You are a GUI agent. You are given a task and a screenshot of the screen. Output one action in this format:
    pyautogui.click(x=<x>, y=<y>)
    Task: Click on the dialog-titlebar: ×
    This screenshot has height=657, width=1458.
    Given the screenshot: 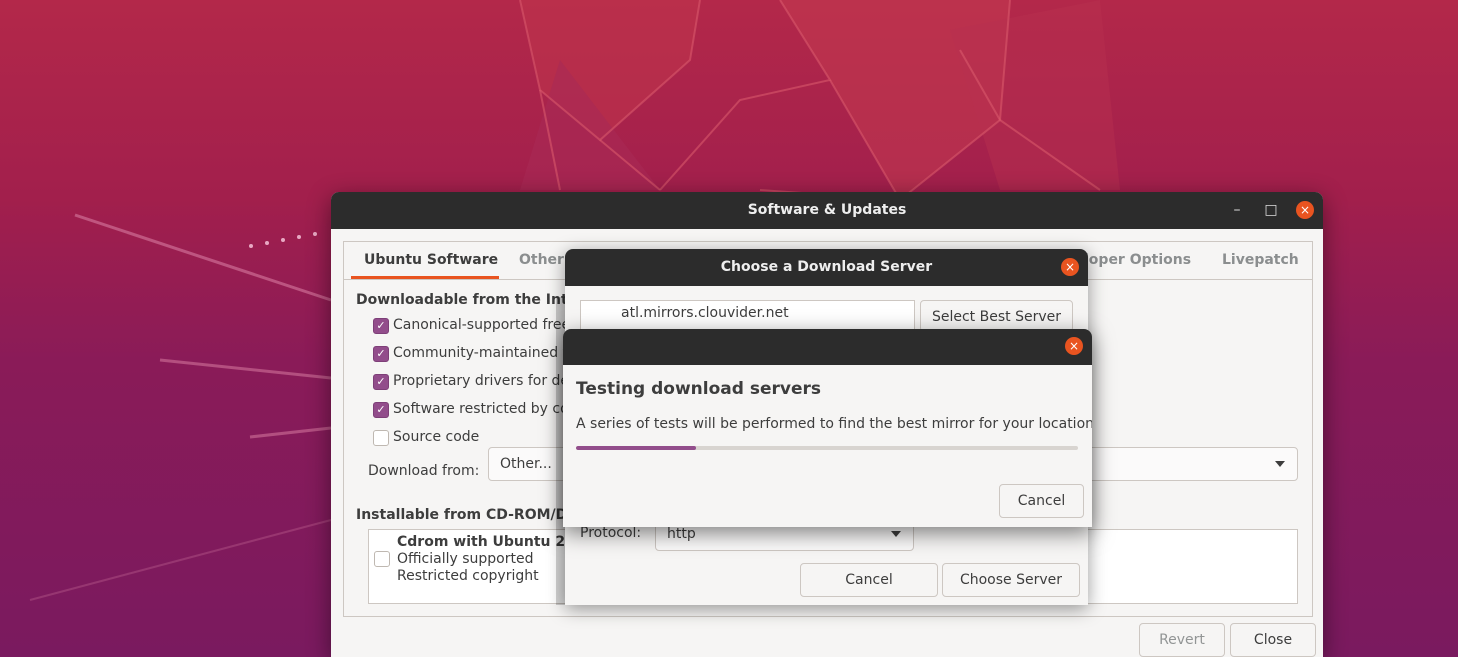 What is the action you would take?
    pyautogui.click(x=827, y=347)
    